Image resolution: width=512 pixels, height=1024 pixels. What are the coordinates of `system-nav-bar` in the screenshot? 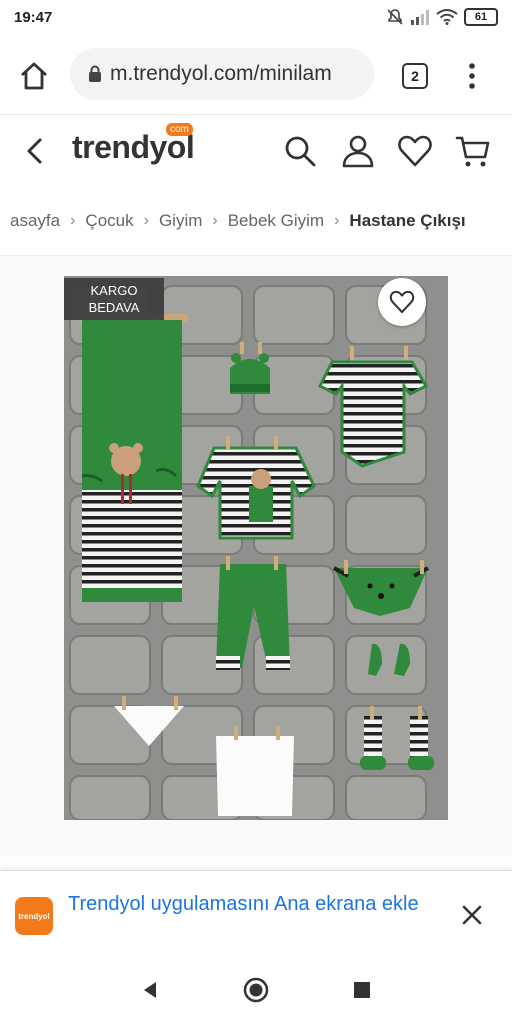 It's located at (256, 990).